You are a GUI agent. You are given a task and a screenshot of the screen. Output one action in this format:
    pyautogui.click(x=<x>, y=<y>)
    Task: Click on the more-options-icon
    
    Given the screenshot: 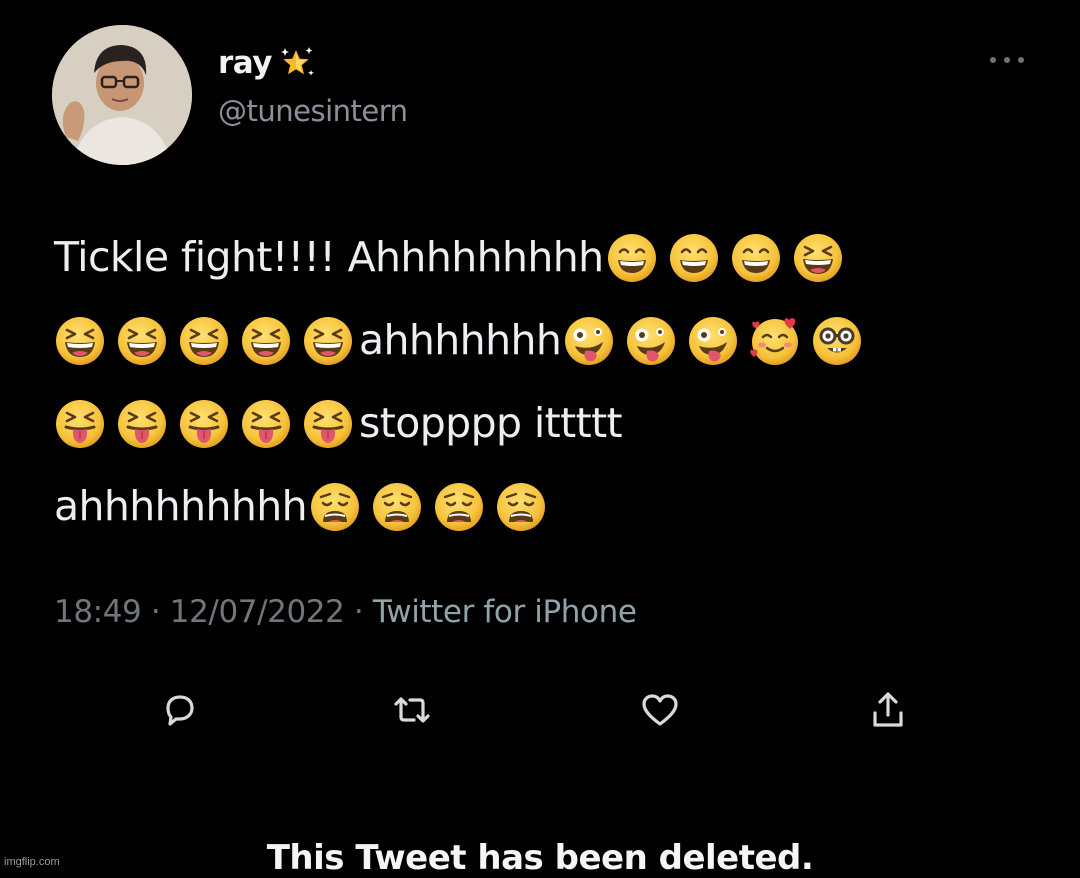 What is the action you would take?
    pyautogui.click(x=1007, y=60)
    